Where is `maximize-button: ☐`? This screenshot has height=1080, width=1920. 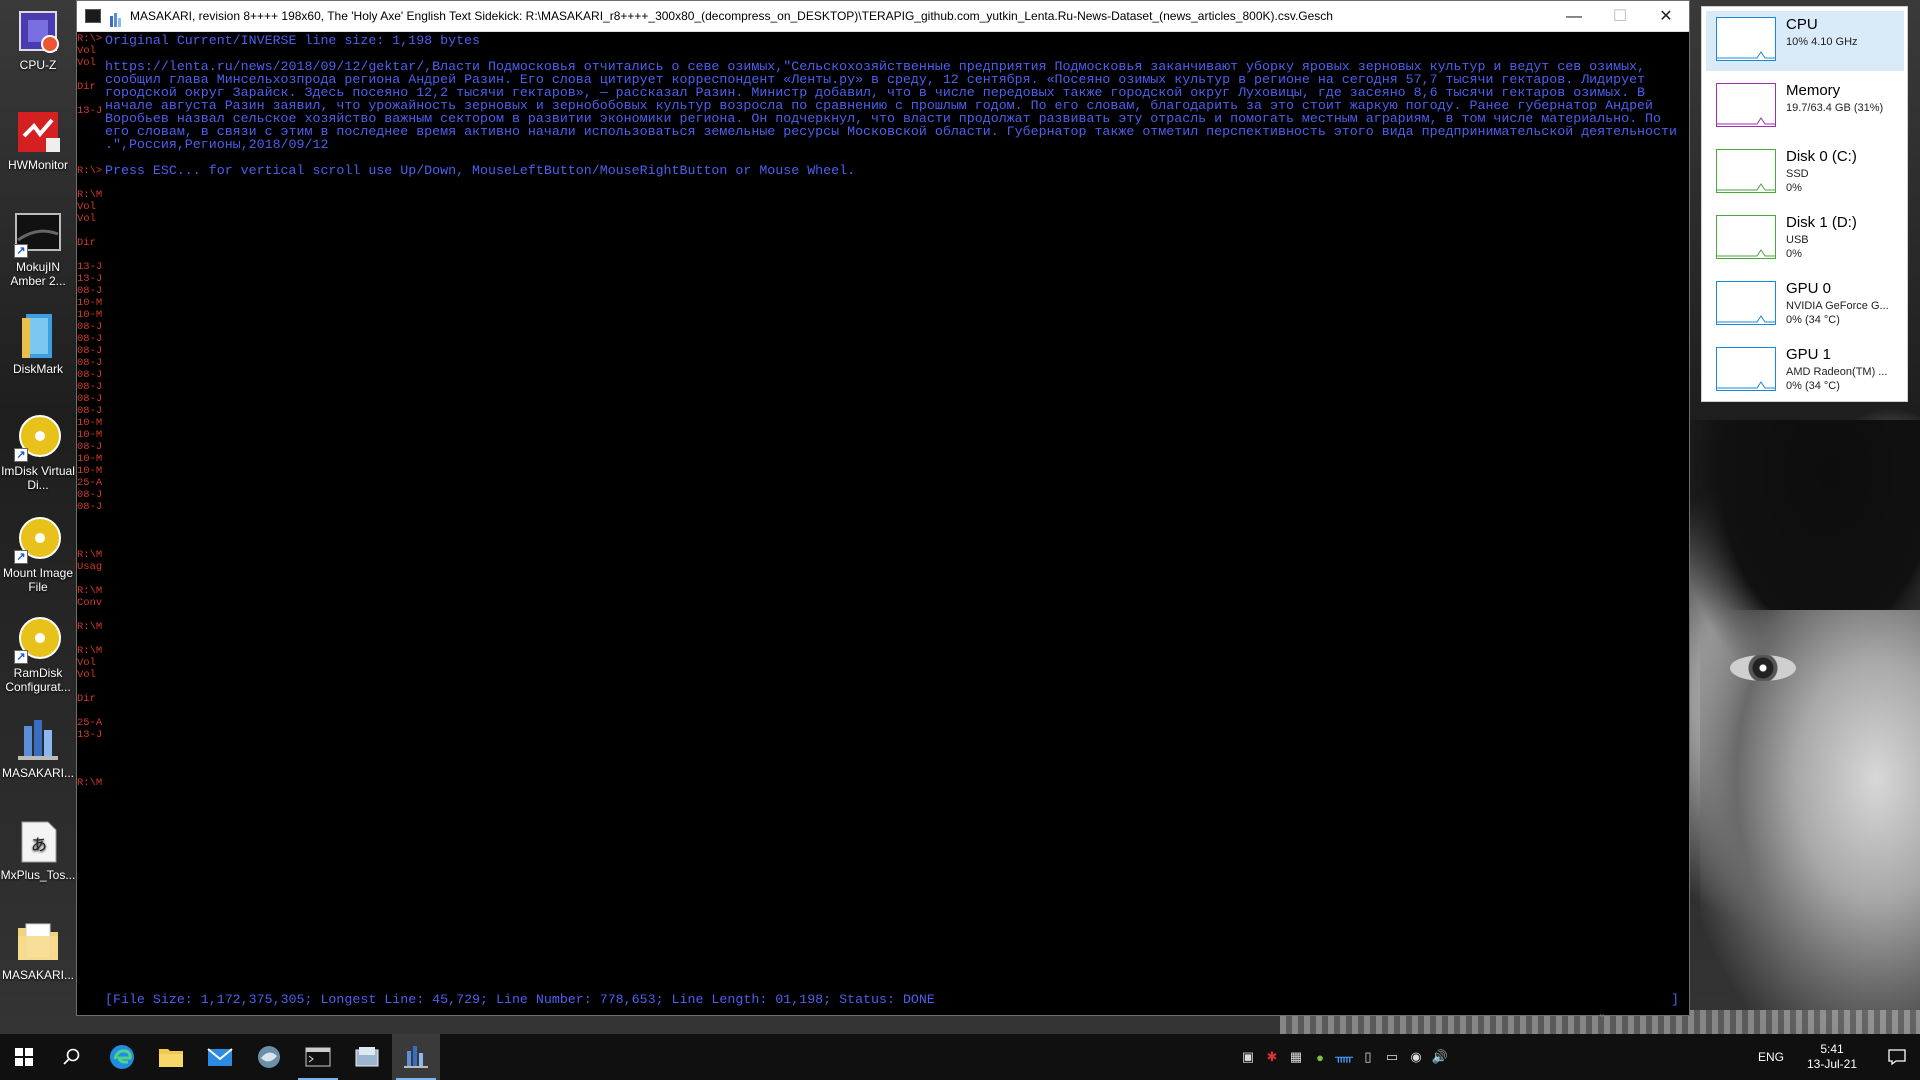 maximize-button: ☐ is located at coordinates (1620, 16).